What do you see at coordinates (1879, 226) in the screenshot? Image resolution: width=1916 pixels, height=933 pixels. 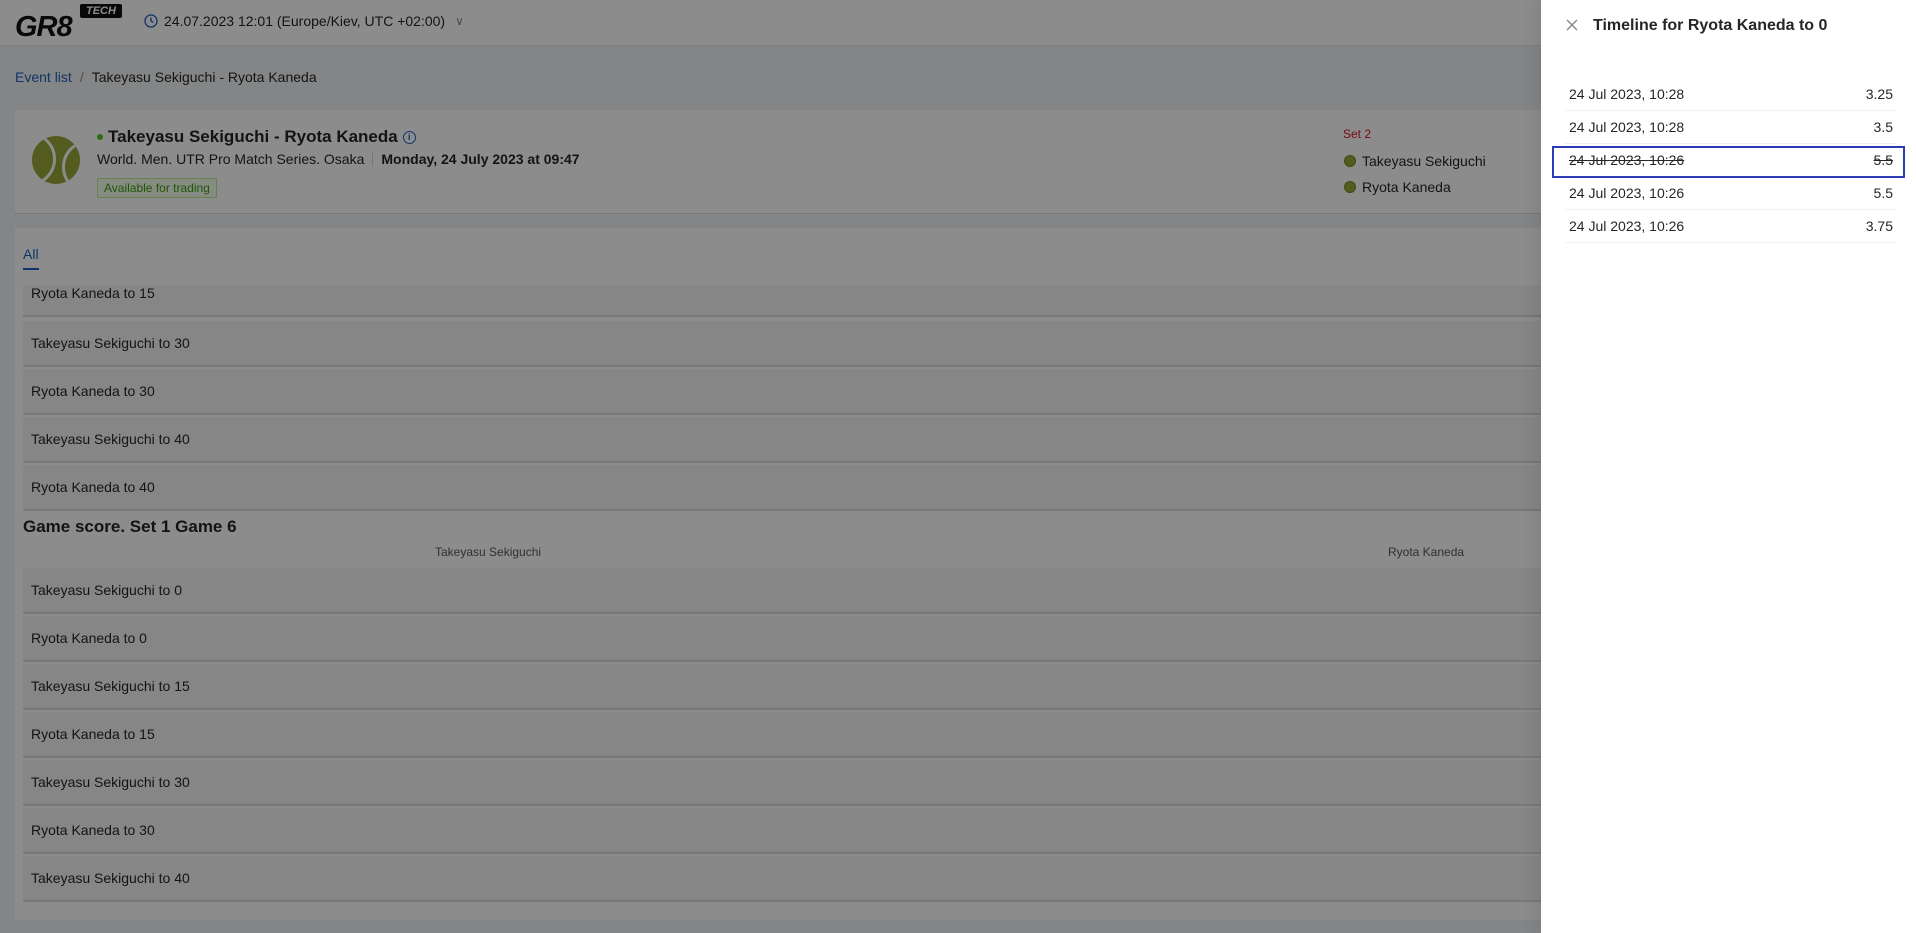 I see `timeline-odds: 3.75` at bounding box center [1879, 226].